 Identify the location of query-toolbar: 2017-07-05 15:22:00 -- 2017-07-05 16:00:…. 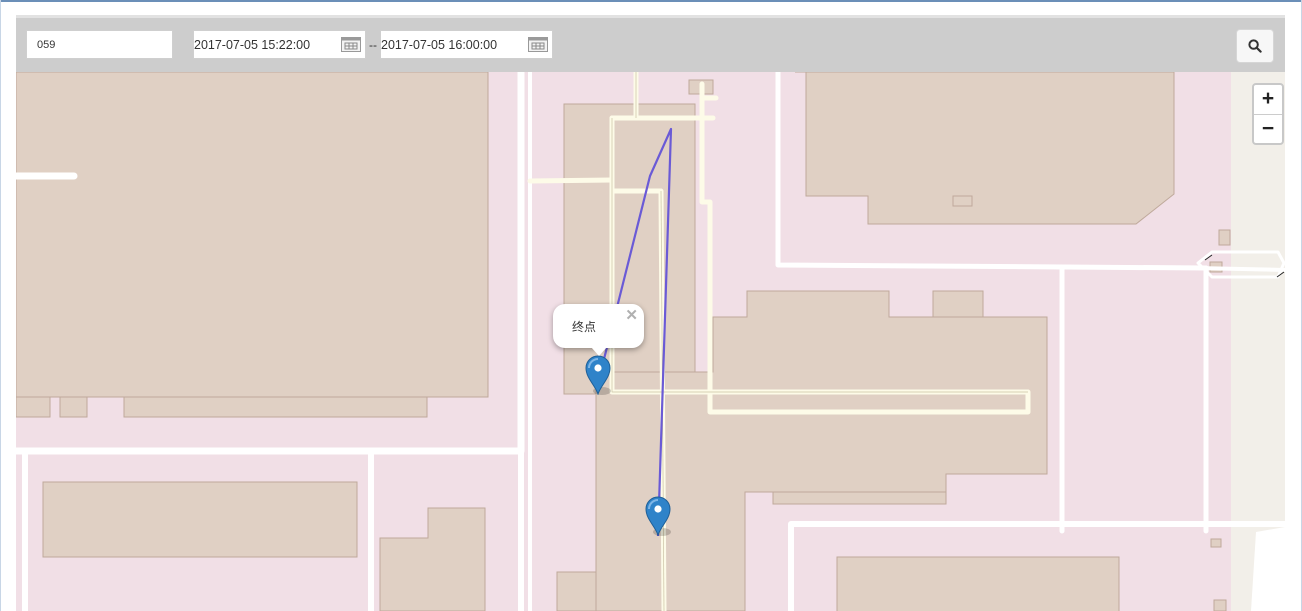
(650, 43).